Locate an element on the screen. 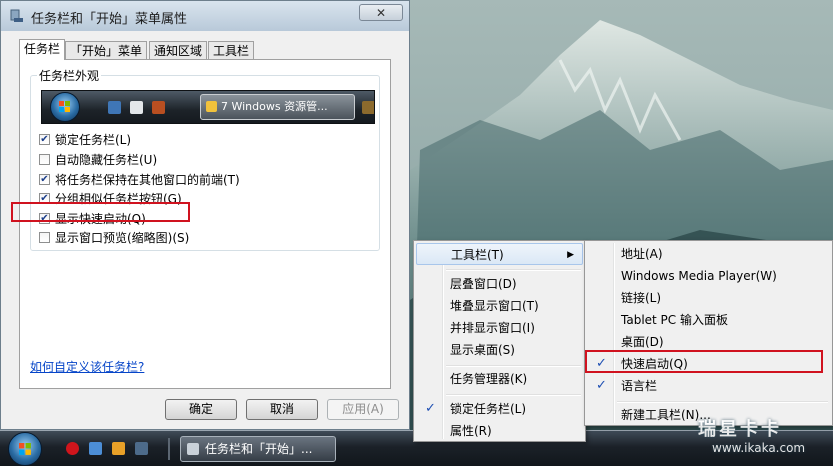 The height and width of the screenshot is (466, 833). submenu-arrow-icon: ▶ is located at coordinates (570, 255).